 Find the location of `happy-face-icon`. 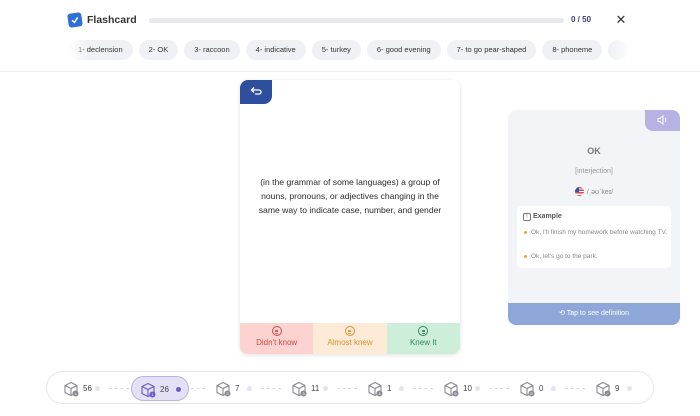

happy-face-icon is located at coordinates (423, 331).